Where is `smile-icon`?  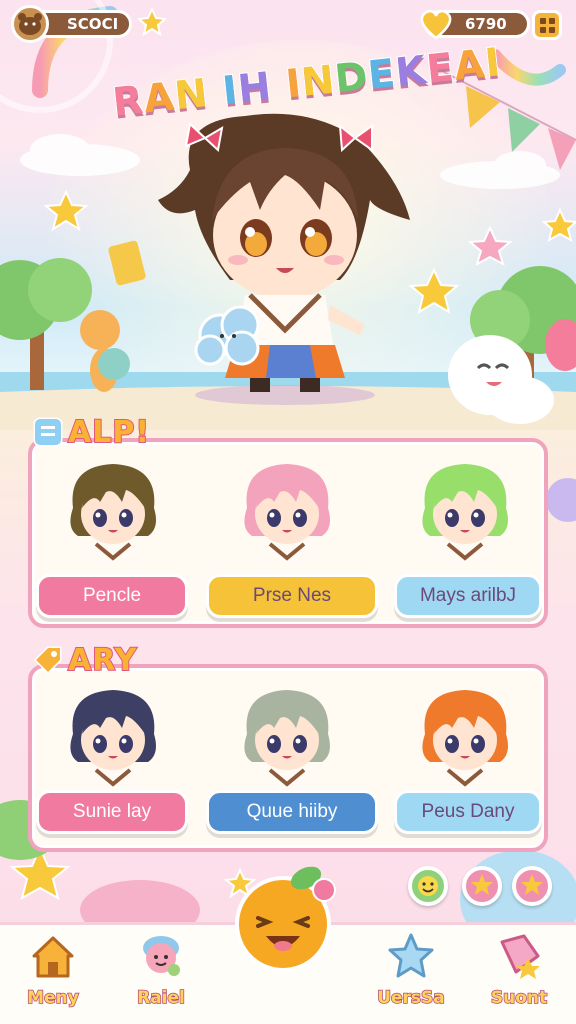 smile-icon is located at coordinates (428, 886).